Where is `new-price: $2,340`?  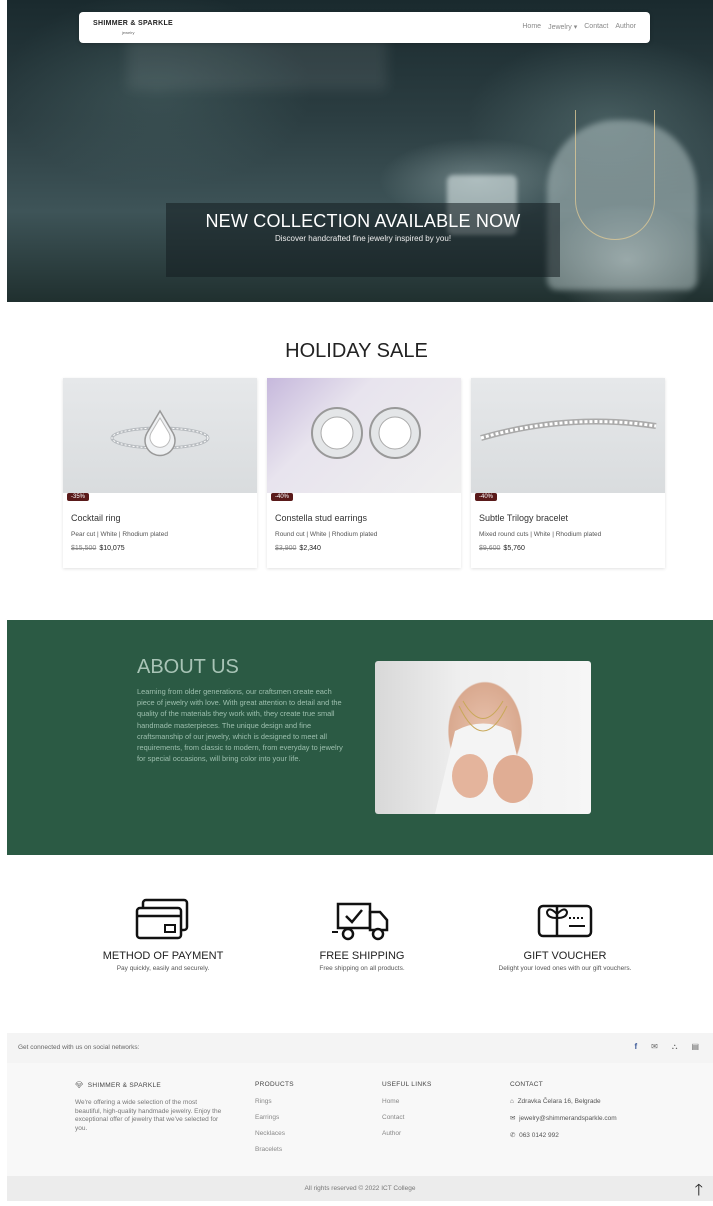
new-price: $2,340 is located at coordinates (310, 548).